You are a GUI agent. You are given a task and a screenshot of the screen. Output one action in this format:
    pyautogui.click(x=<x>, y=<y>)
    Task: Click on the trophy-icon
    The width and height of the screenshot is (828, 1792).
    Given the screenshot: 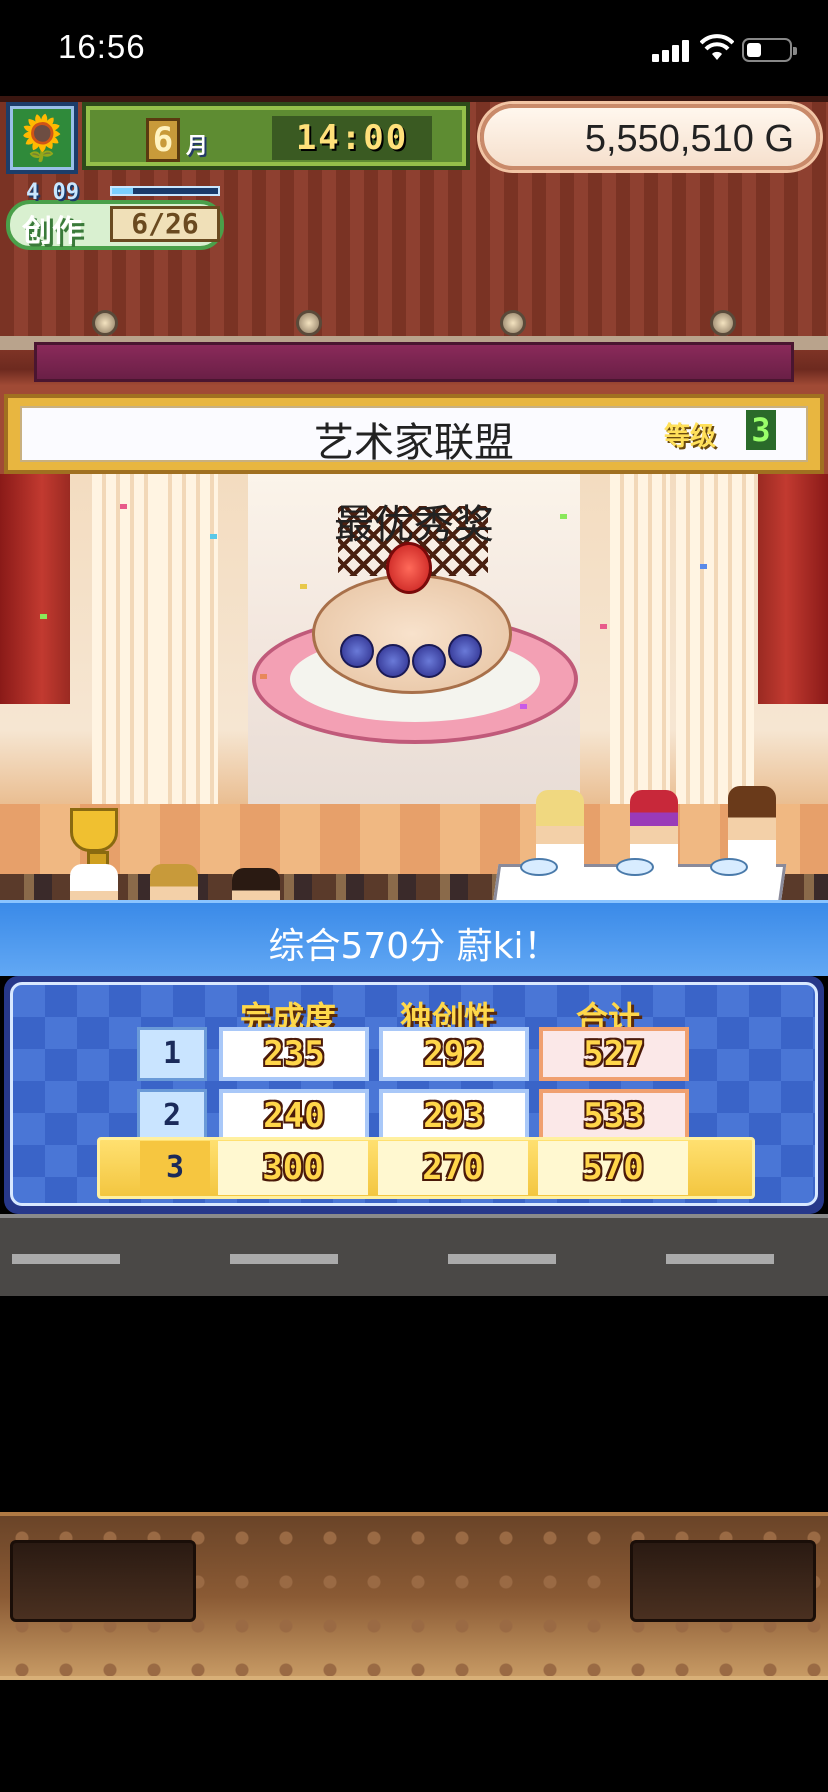 What is the action you would take?
    pyautogui.click(x=94, y=839)
    